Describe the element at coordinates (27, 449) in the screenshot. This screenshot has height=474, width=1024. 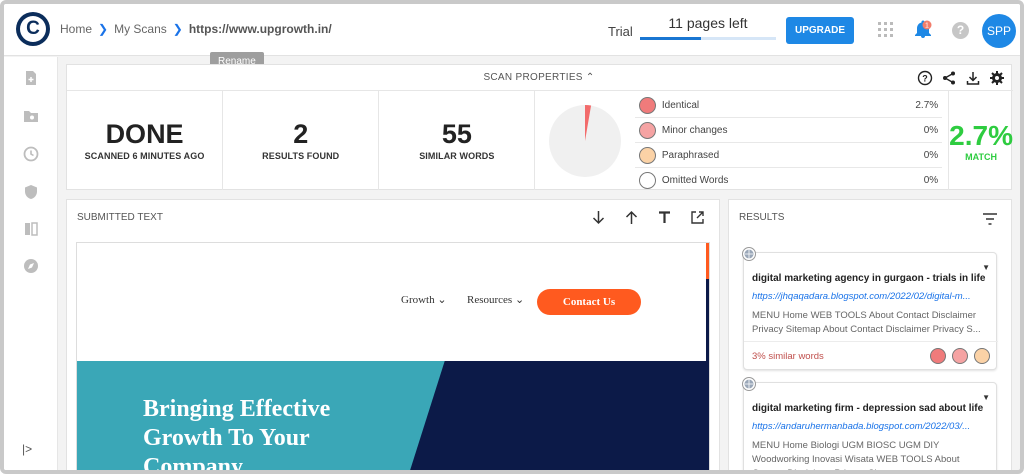
I see `expand-sidebar-icon: |>` at that location.